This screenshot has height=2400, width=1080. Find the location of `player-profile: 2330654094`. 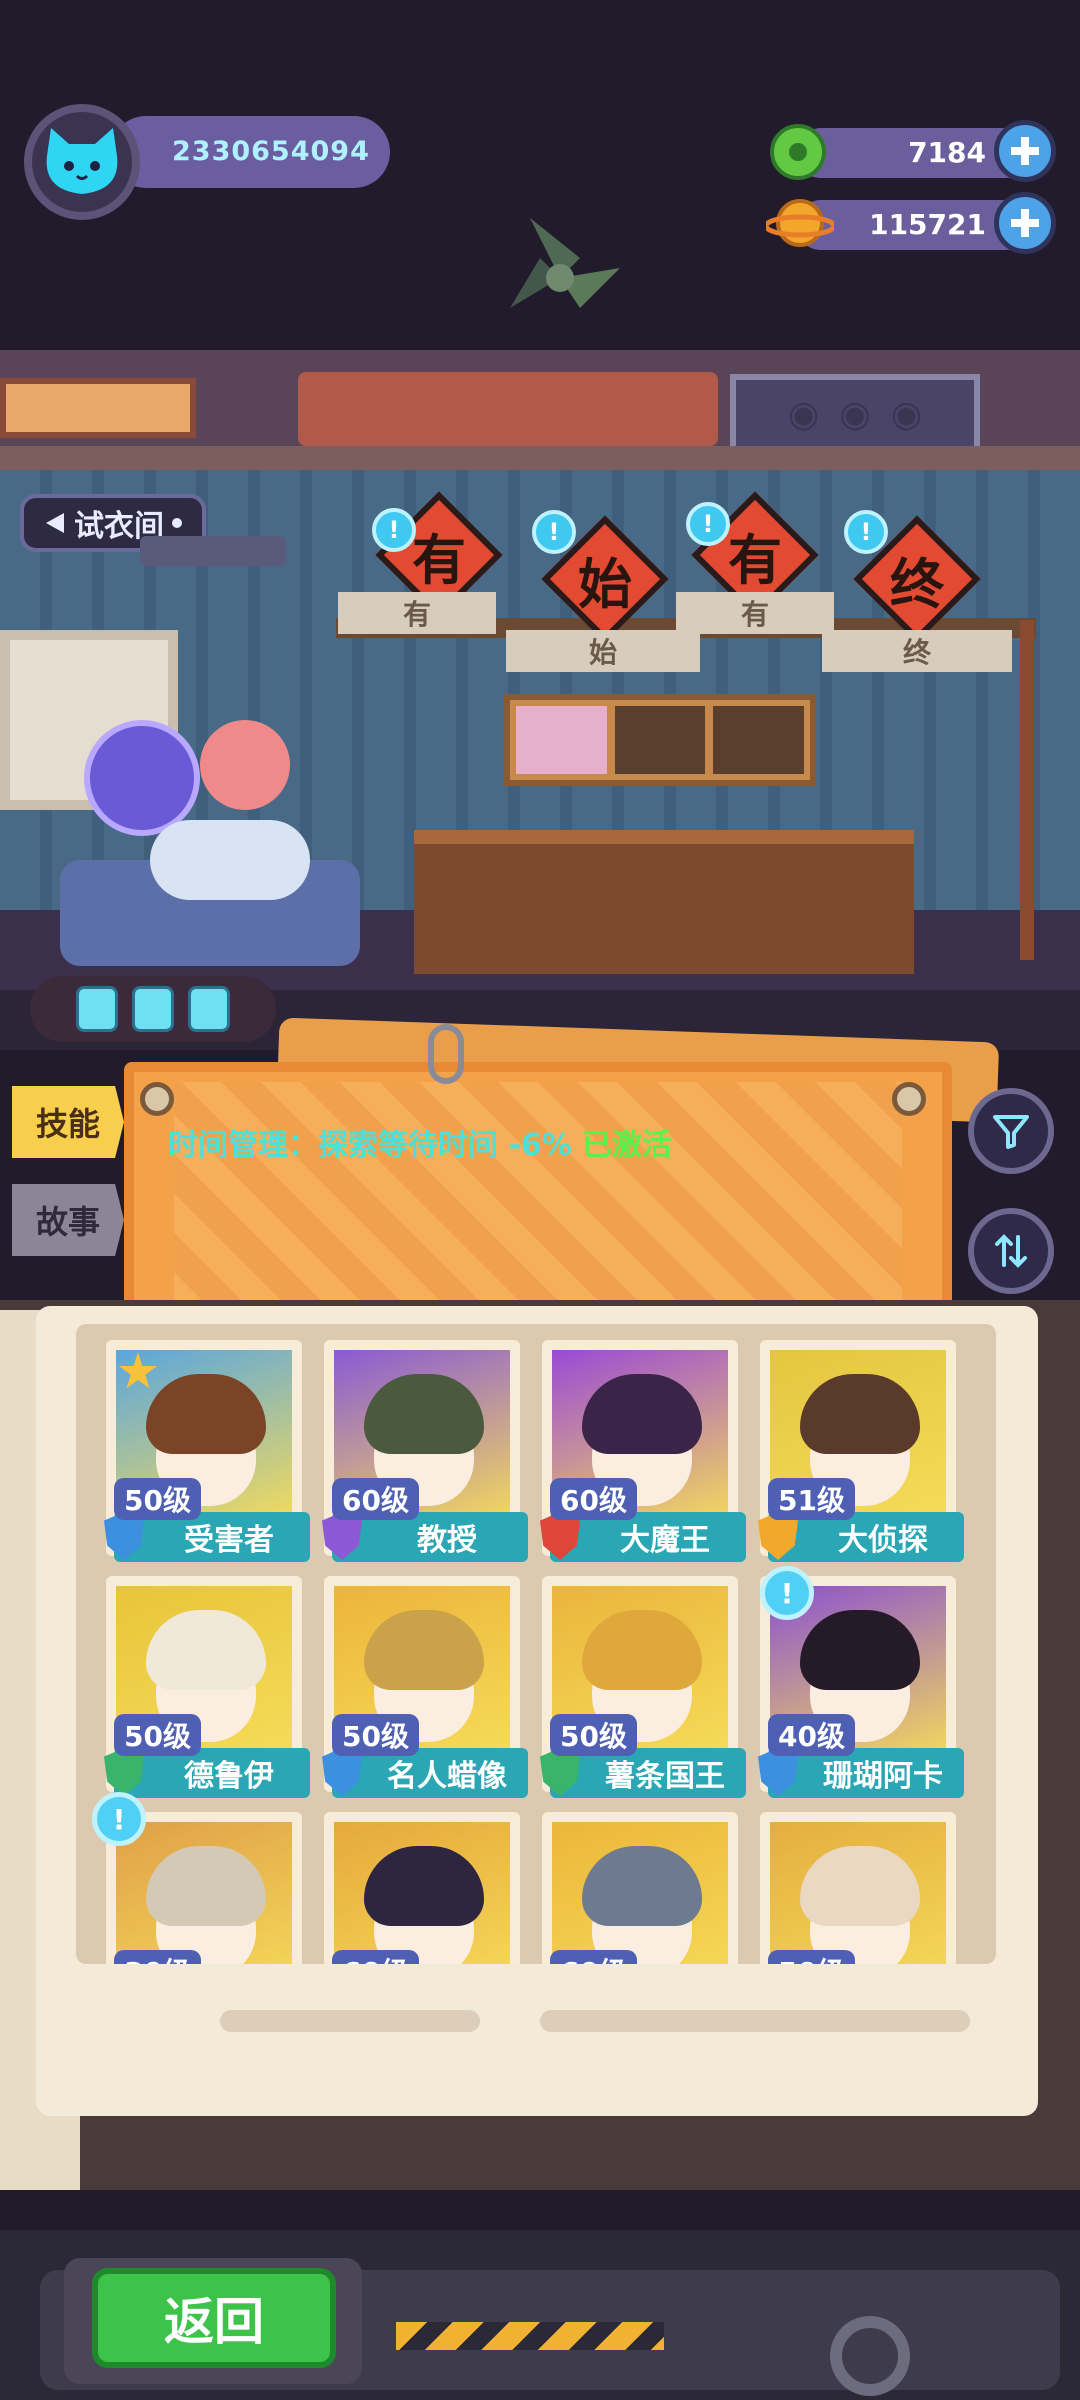

player-profile: 2330654094 is located at coordinates (207, 162).